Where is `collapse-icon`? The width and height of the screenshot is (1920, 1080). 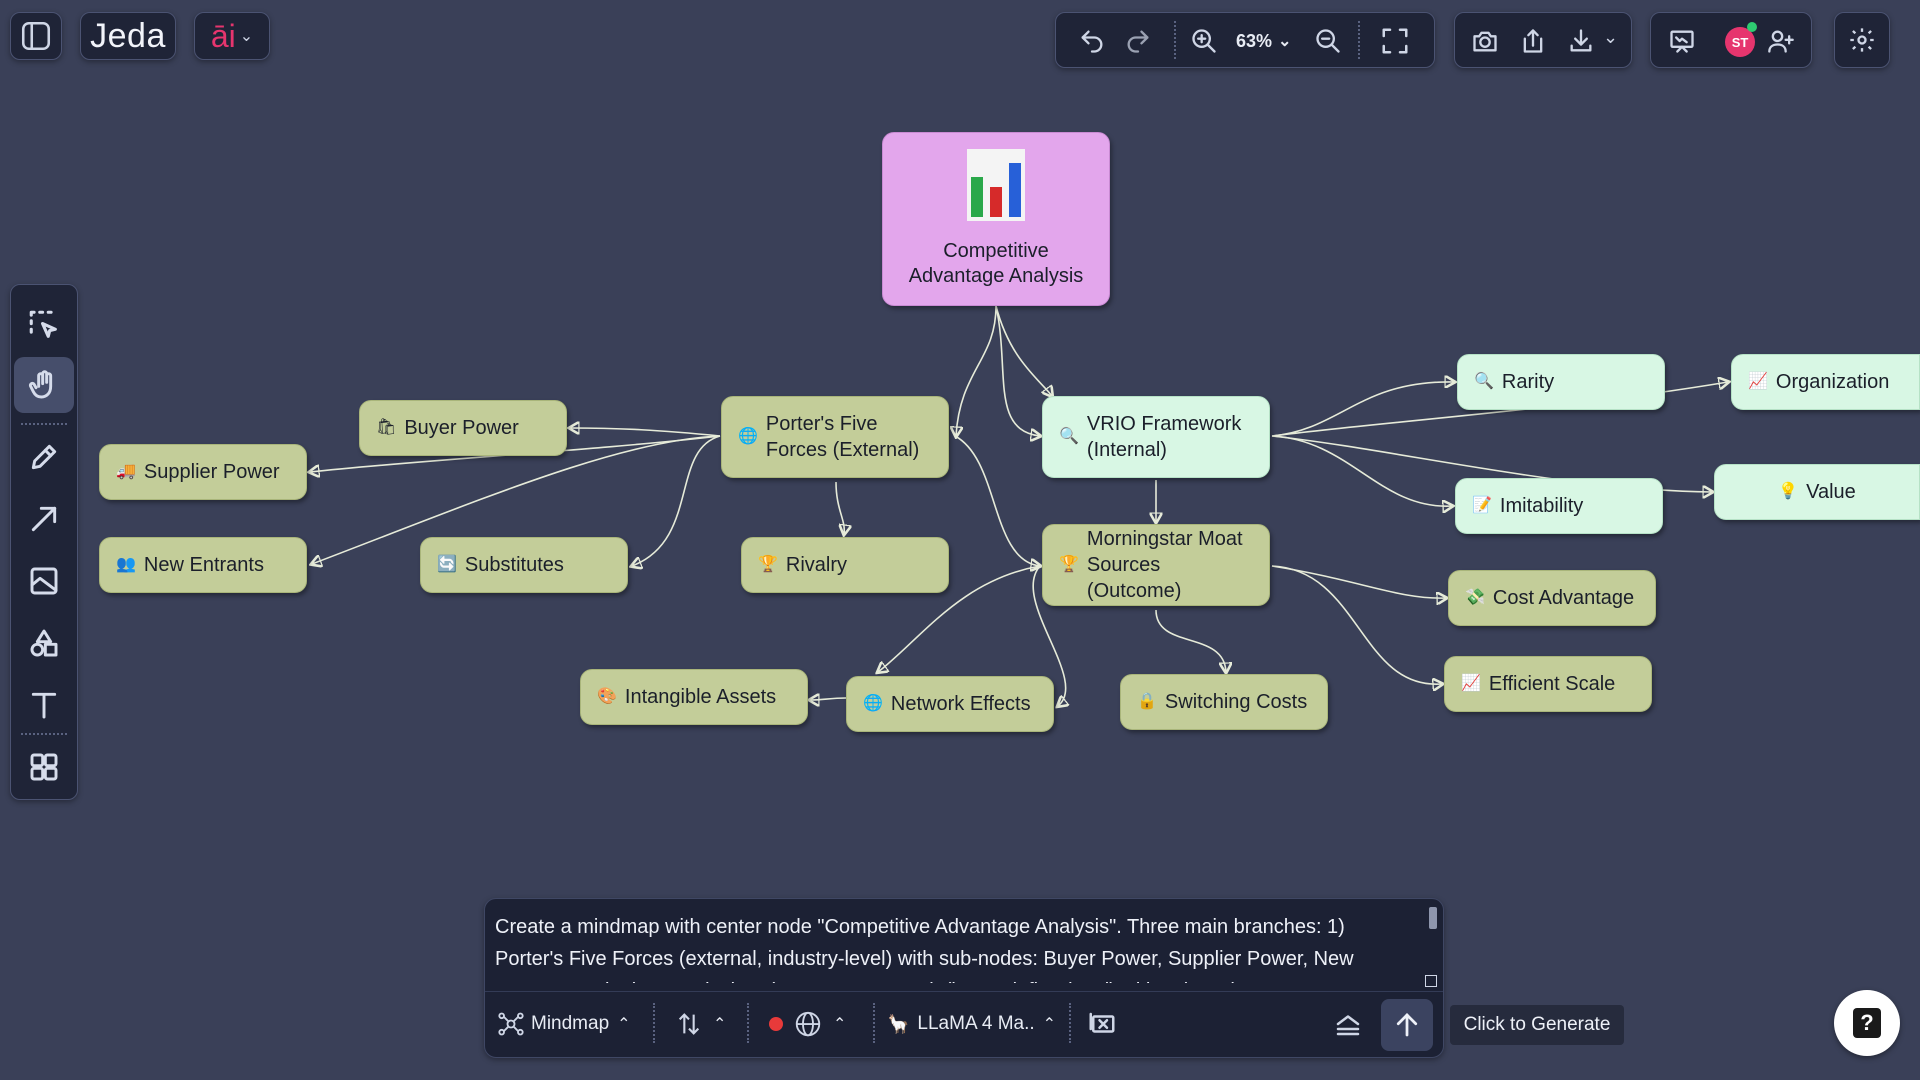 collapse-icon is located at coordinates (1348, 1025).